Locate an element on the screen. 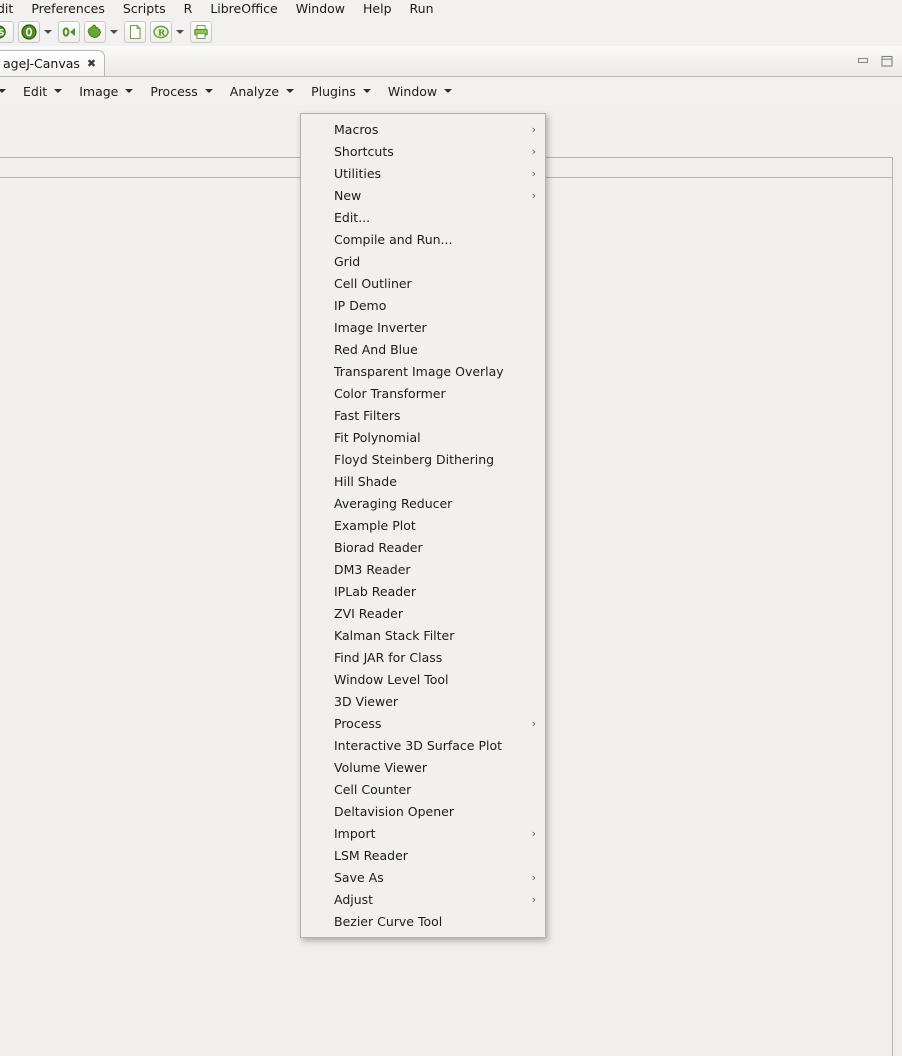 This screenshot has width=902, height=1056. ij-menu-image: Image is located at coordinates (104, 91).